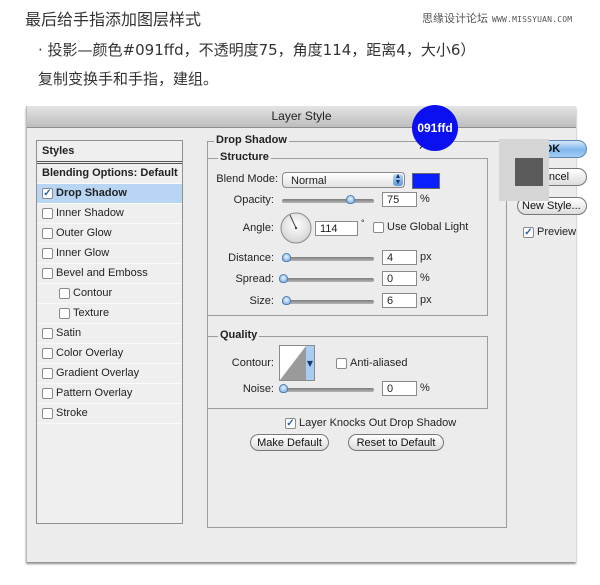 The height and width of the screenshot is (585, 600). Describe the element at coordinates (283, 278) in the screenshot. I see `spread-slider-thumb` at that location.